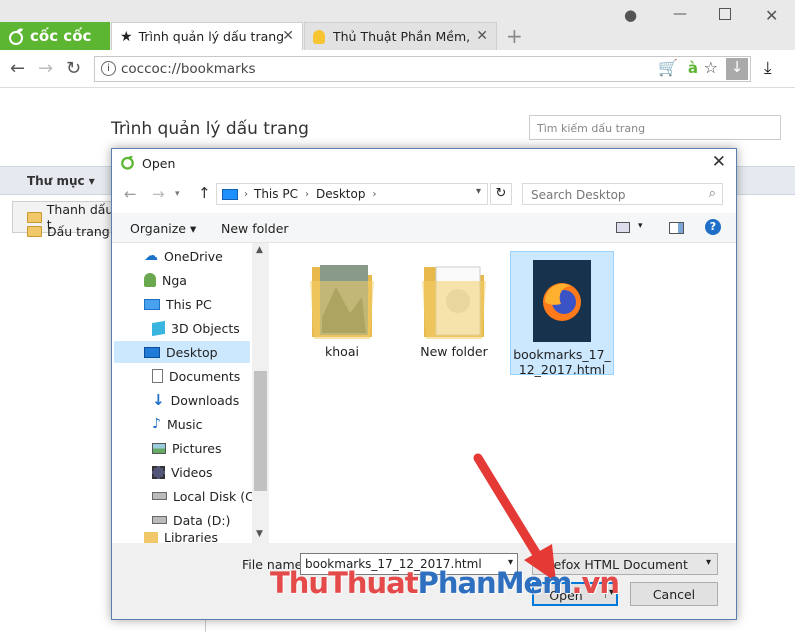  Describe the element at coordinates (159, 163) in the screenshot. I see `dialog-title: Open` at that location.